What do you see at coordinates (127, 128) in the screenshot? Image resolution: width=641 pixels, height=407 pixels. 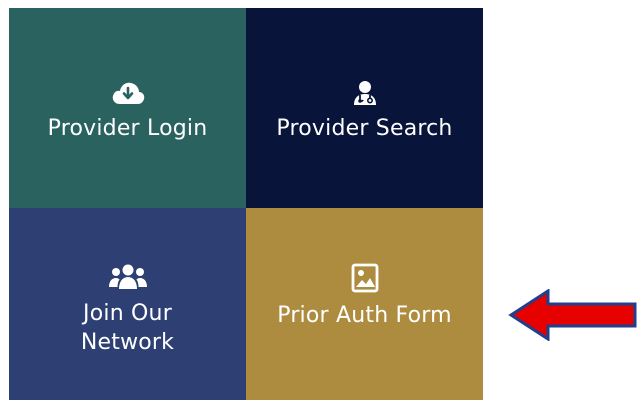 I see `provider-login-label: Provider Login` at bounding box center [127, 128].